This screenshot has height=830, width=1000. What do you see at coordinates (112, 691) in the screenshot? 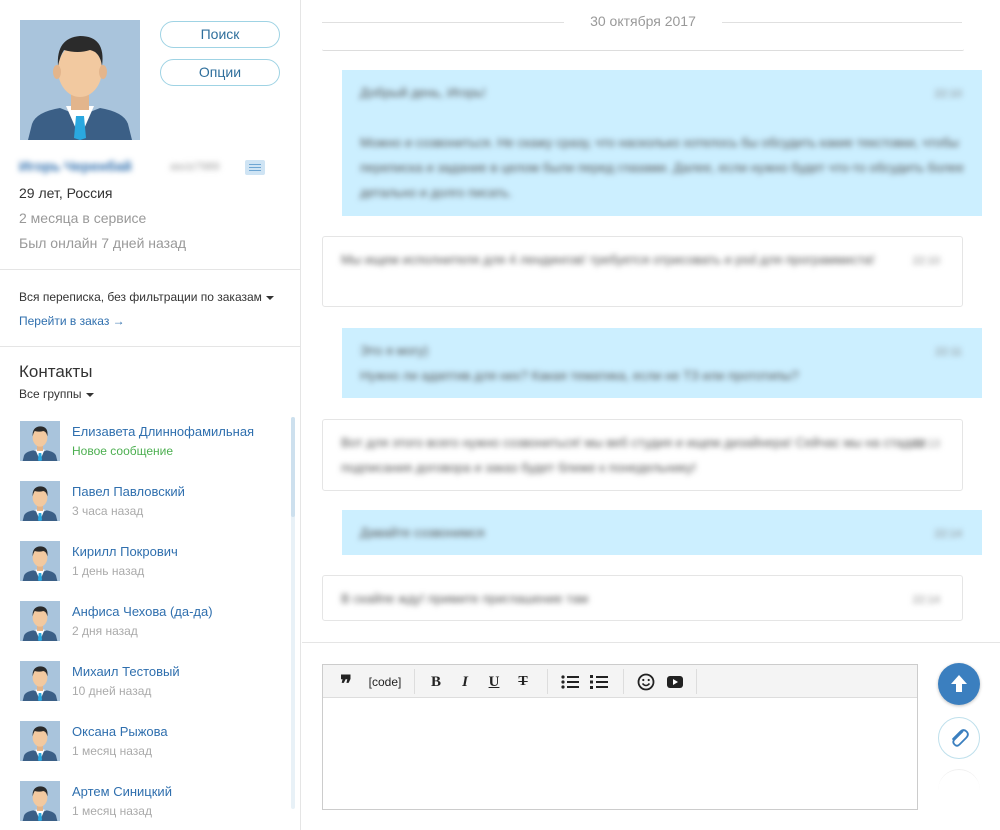
I see `contact-status: 10 дней назад` at bounding box center [112, 691].